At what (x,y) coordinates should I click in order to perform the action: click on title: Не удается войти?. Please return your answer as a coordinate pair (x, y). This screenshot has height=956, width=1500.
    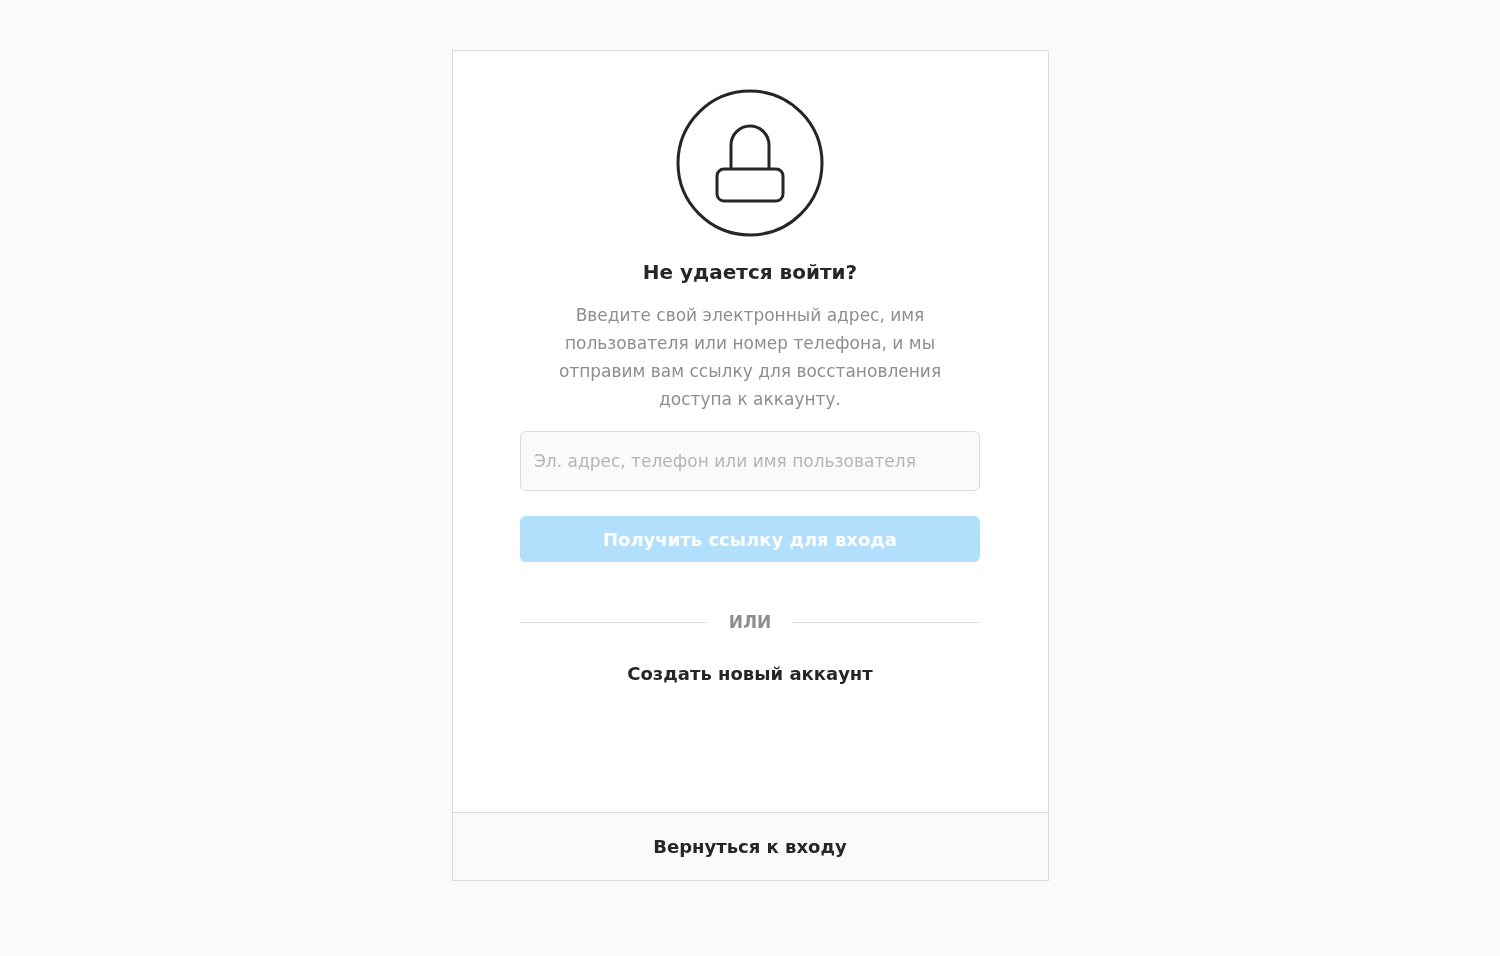
    Looking at the image, I should click on (750, 272).